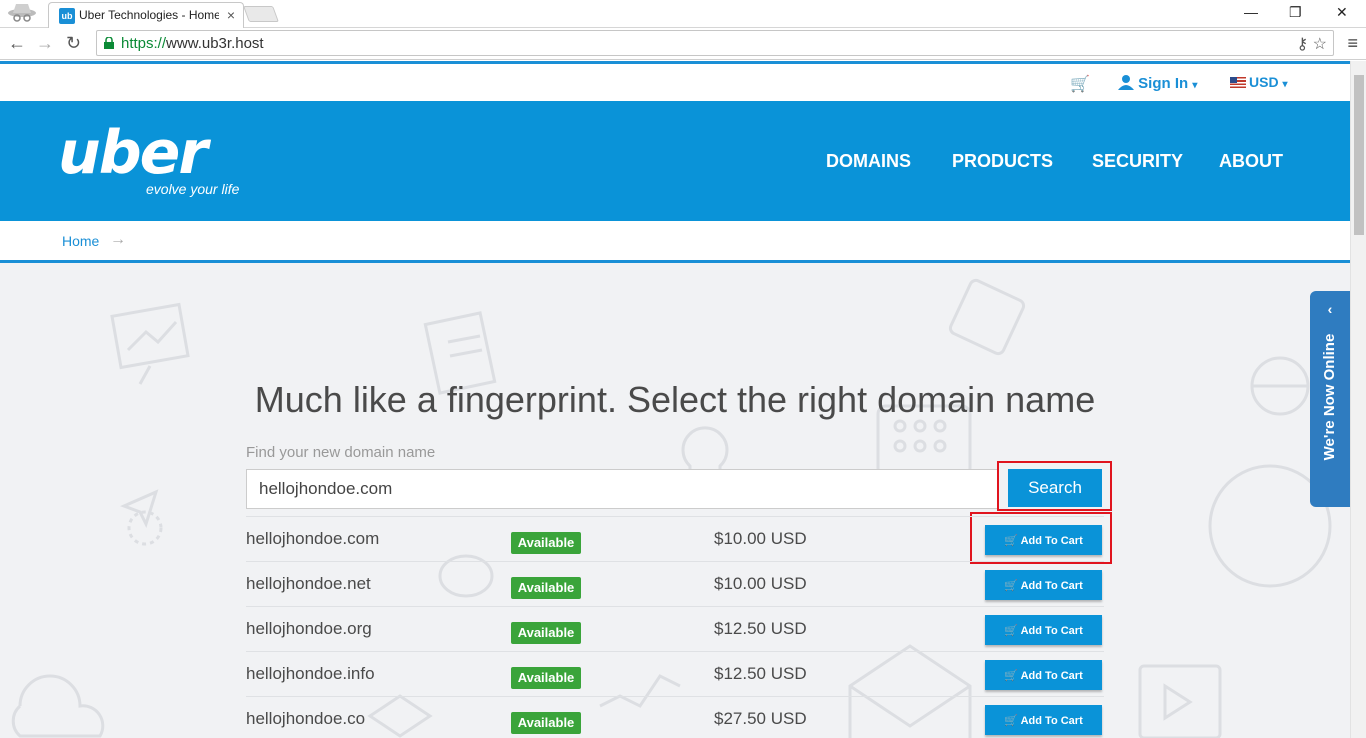 This screenshot has height=738, width=1366. I want to click on nav-security: SECURITY, so click(1137, 161).